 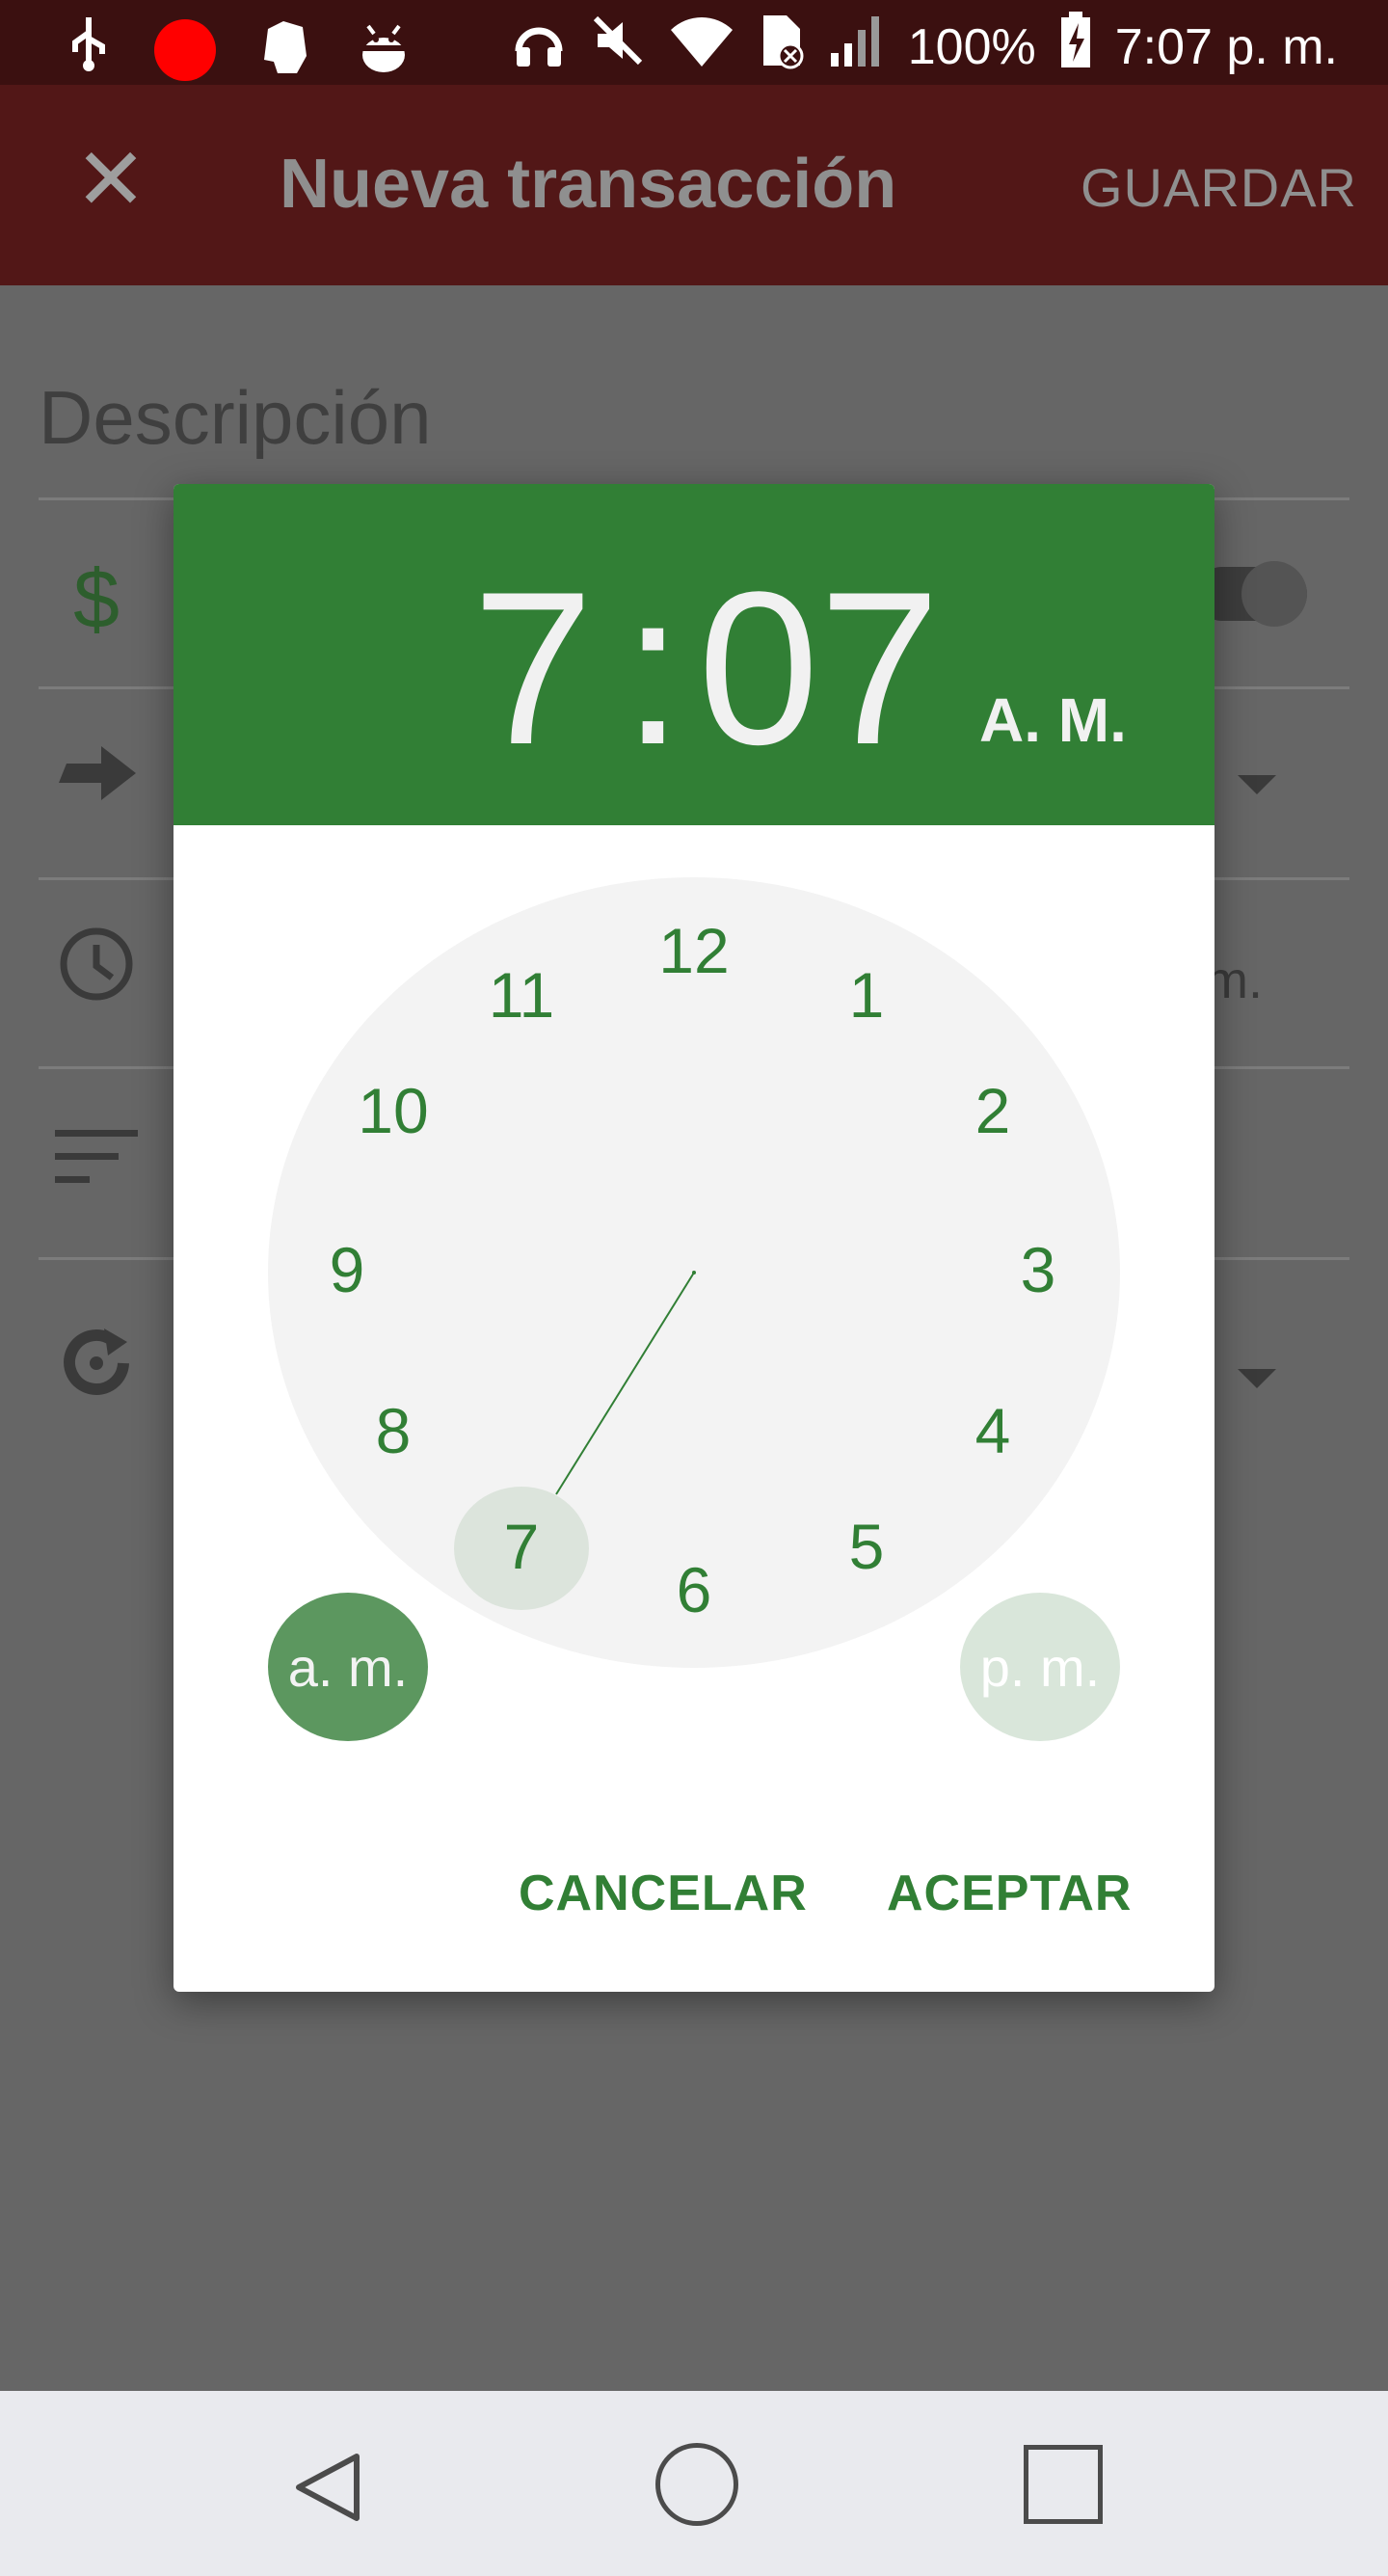 I want to click on sim-error-icon, so click(x=782, y=47).